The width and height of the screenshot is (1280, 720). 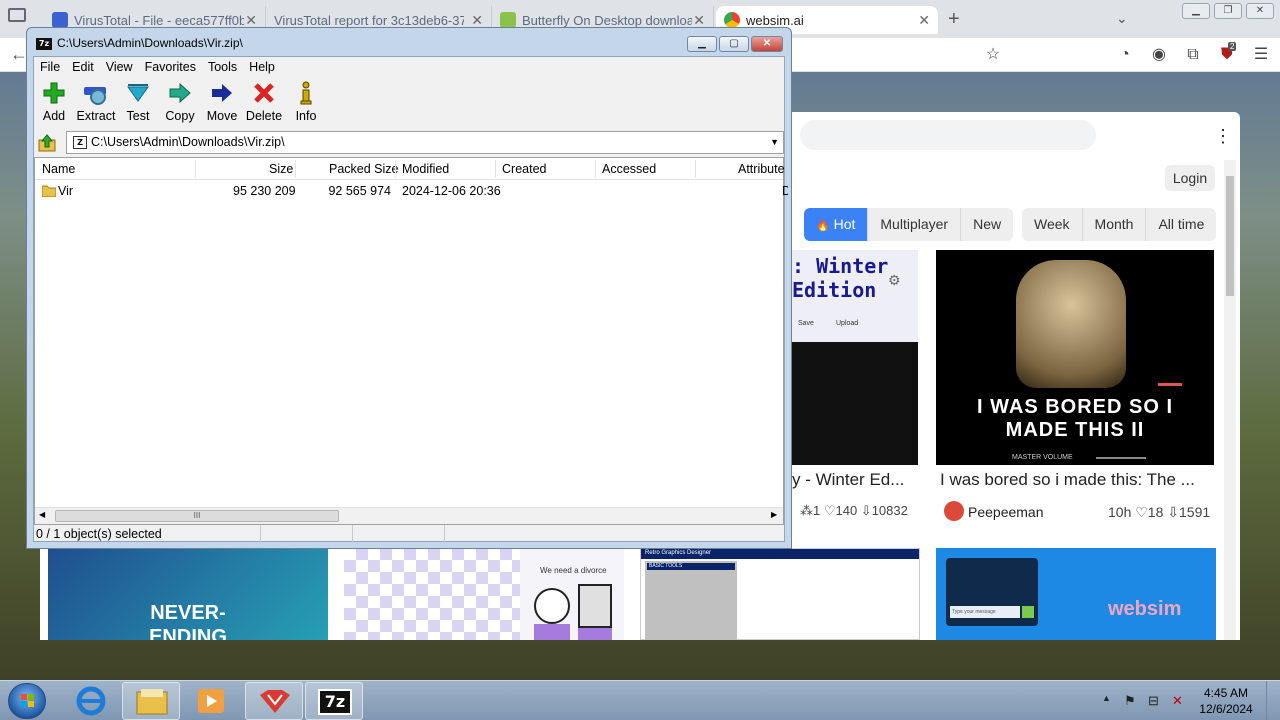 What do you see at coordinates (58, 169) in the screenshot?
I see `column-name: Name` at bounding box center [58, 169].